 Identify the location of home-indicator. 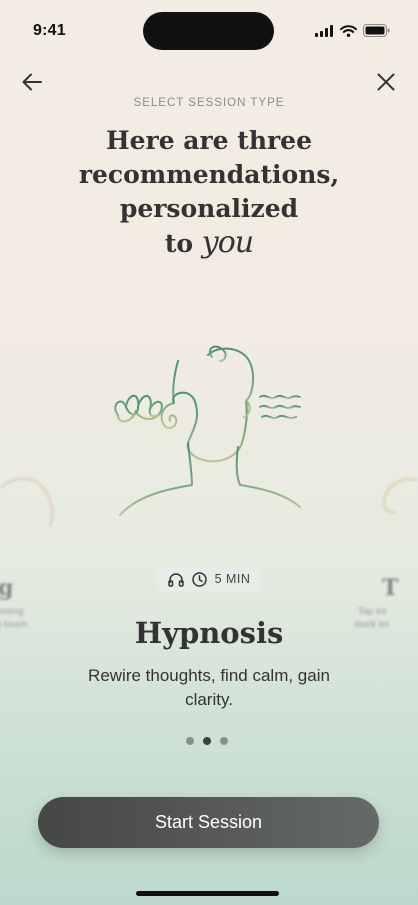
(207, 893).